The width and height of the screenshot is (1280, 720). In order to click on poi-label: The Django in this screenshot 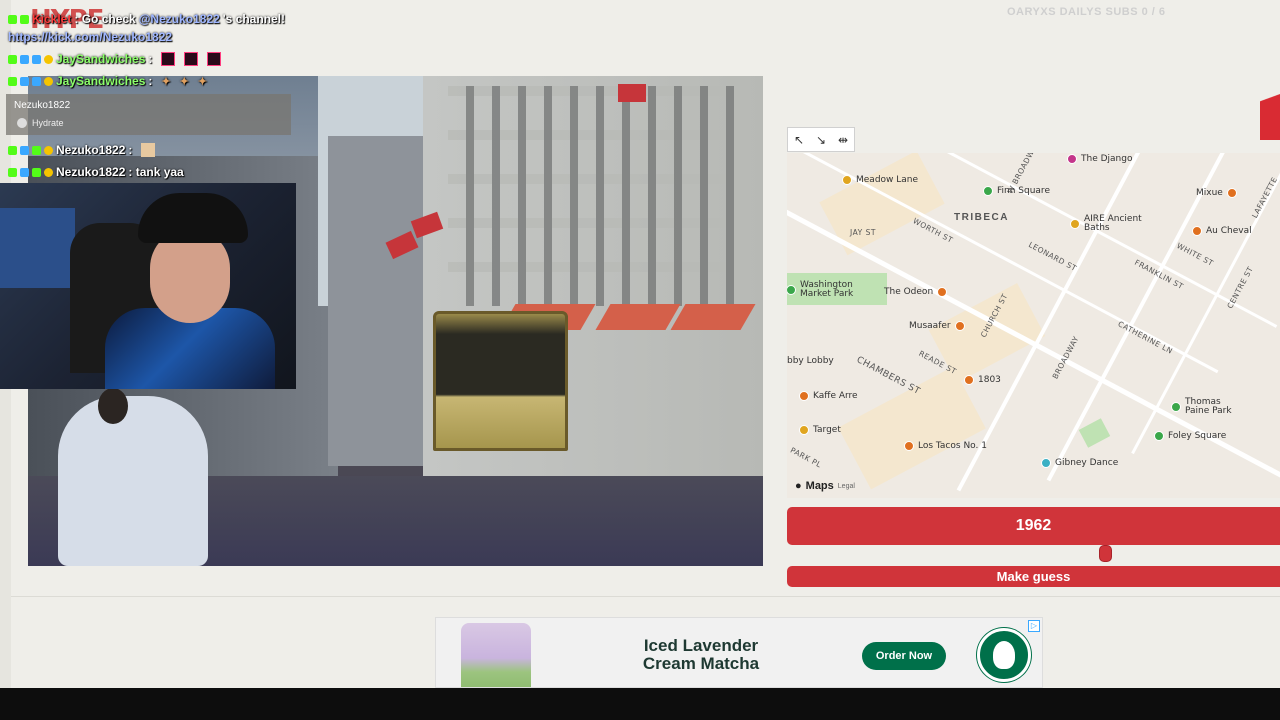, I will do `click(1107, 159)`.